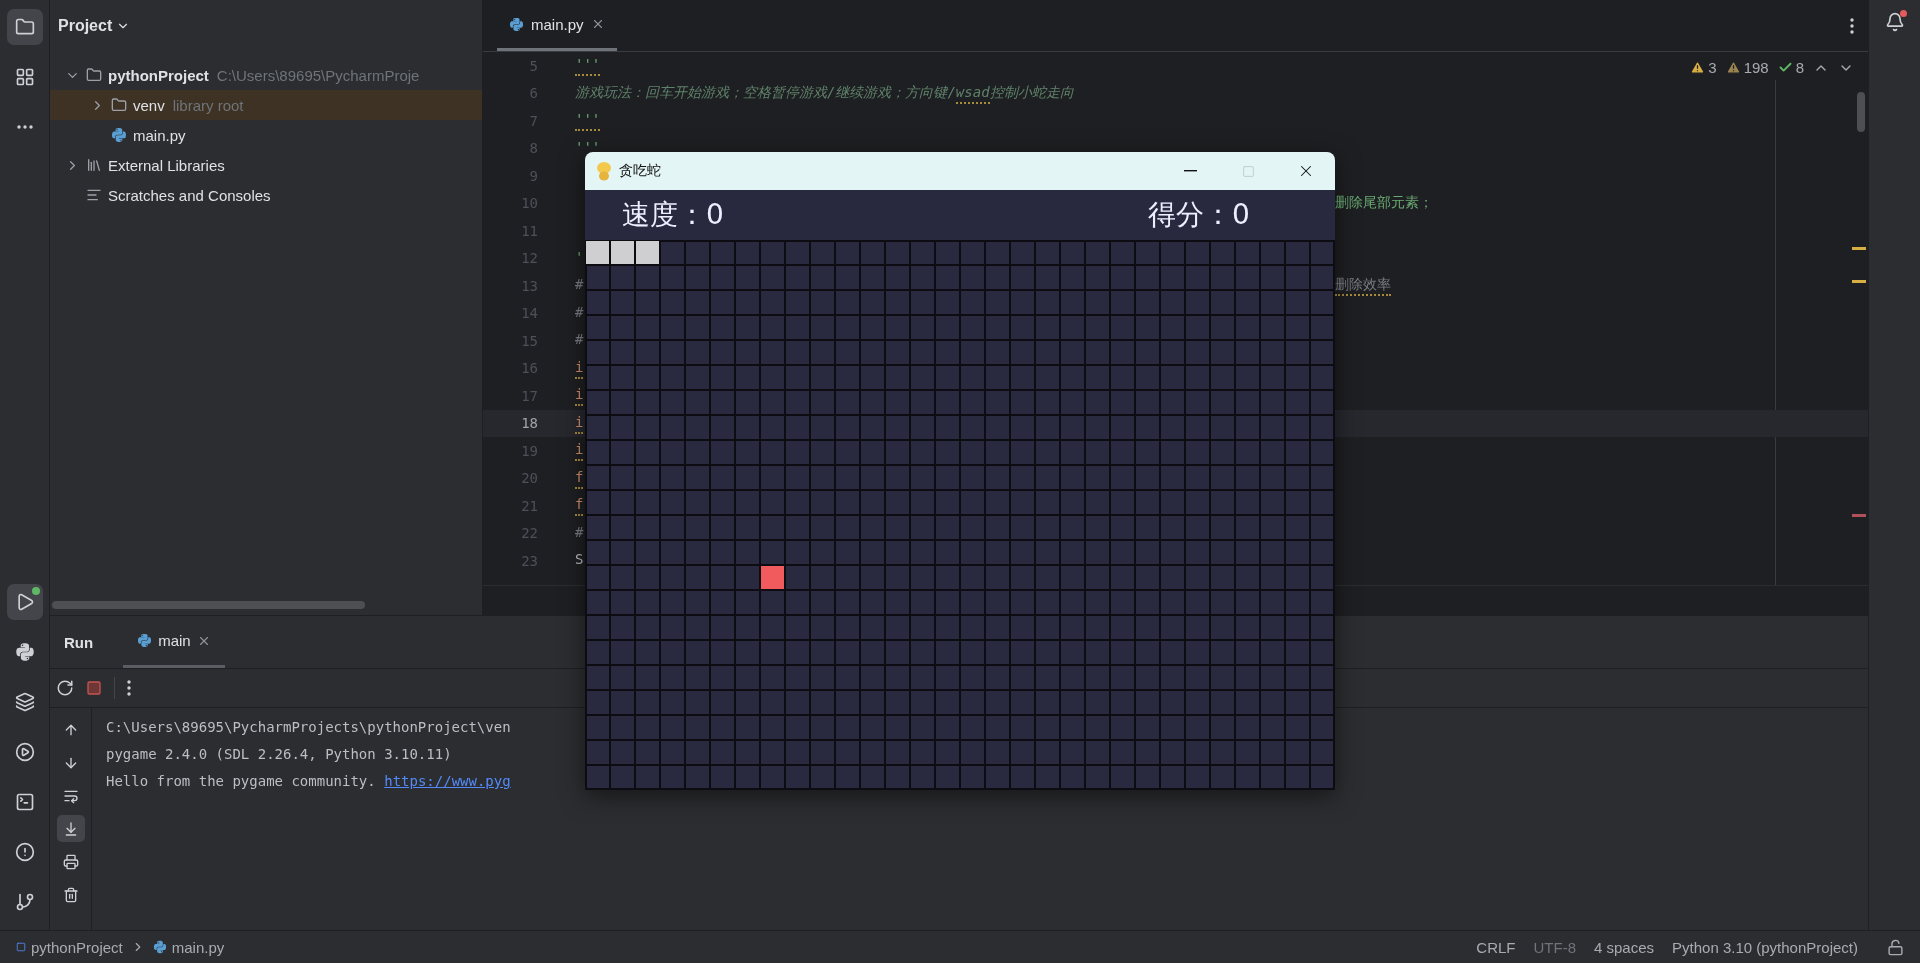  What do you see at coordinates (529, 423) in the screenshot?
I see `line-number: 18` at bounding box center [529, 423].